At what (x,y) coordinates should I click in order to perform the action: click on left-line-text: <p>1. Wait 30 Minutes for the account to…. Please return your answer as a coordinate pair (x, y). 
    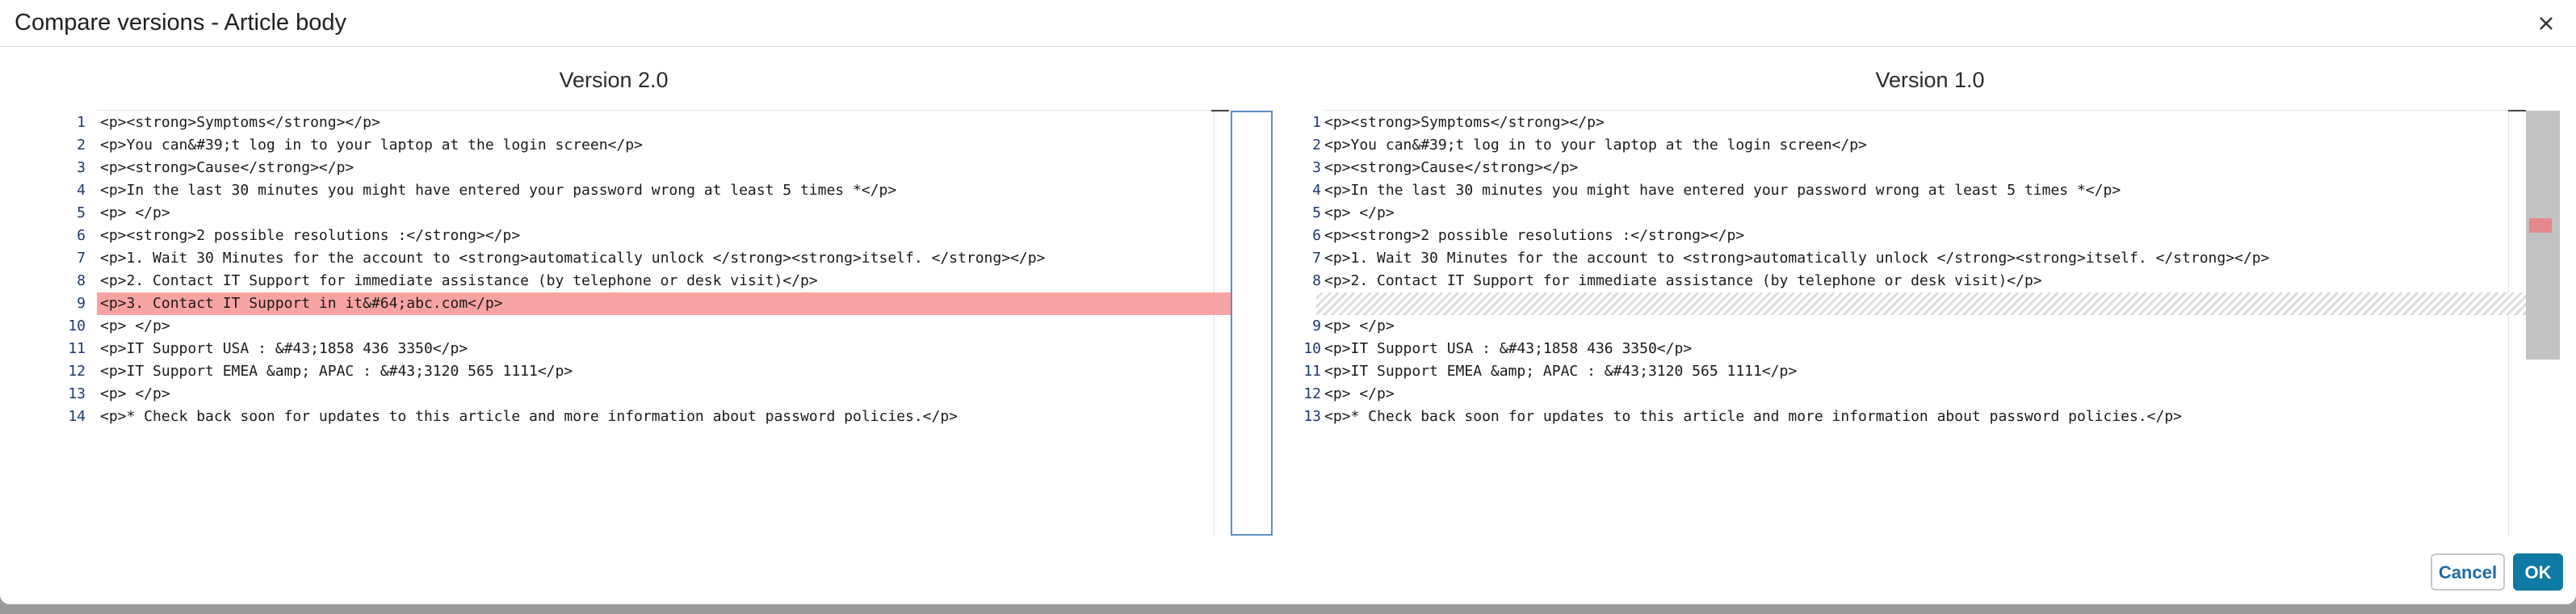
    Looking at the image, I should click on (573, 258).